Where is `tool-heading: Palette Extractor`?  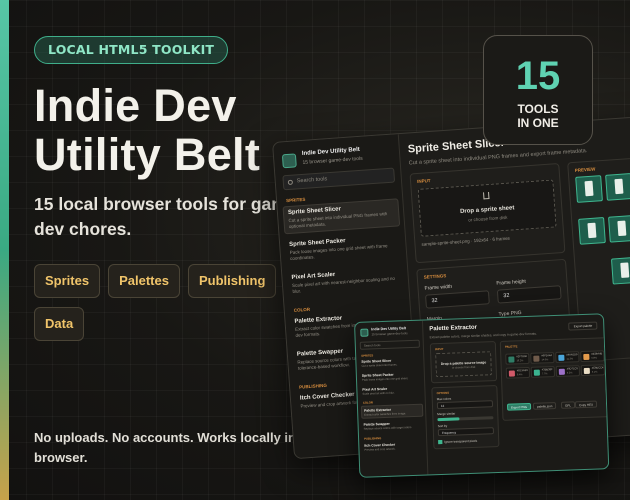
tool-heading: Palette Extractor is located at coordinates (453, 328).